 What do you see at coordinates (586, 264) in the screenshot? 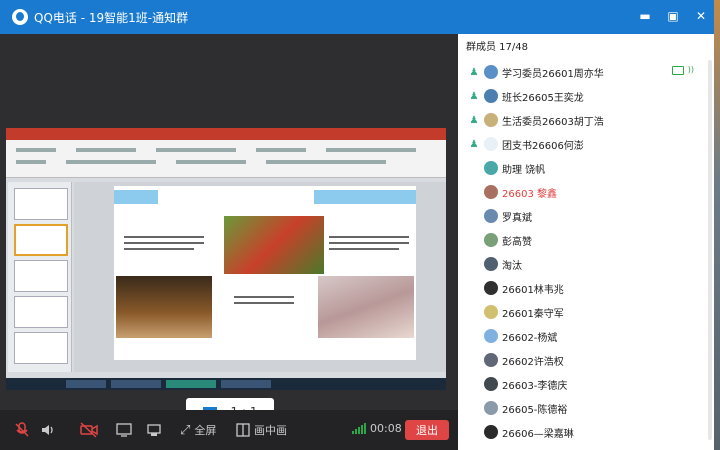
I see `member-item: 淘汰` at bounding box center [586, 264].